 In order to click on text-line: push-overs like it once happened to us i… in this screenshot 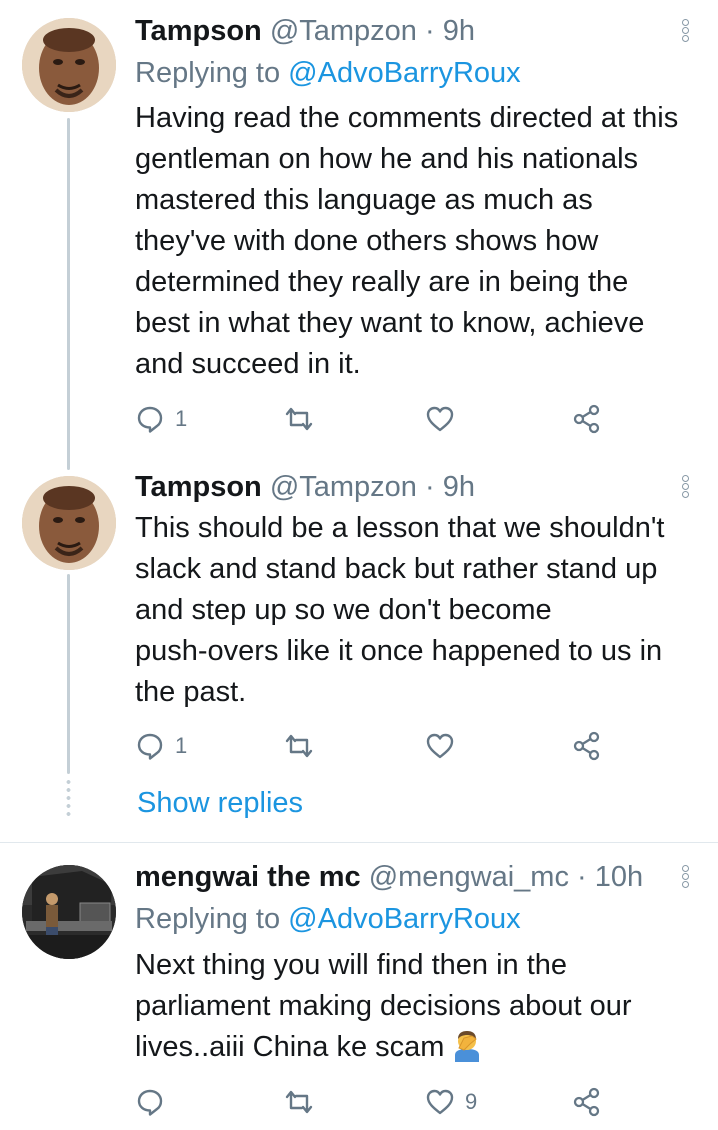, I will do `click(399, 651)`.